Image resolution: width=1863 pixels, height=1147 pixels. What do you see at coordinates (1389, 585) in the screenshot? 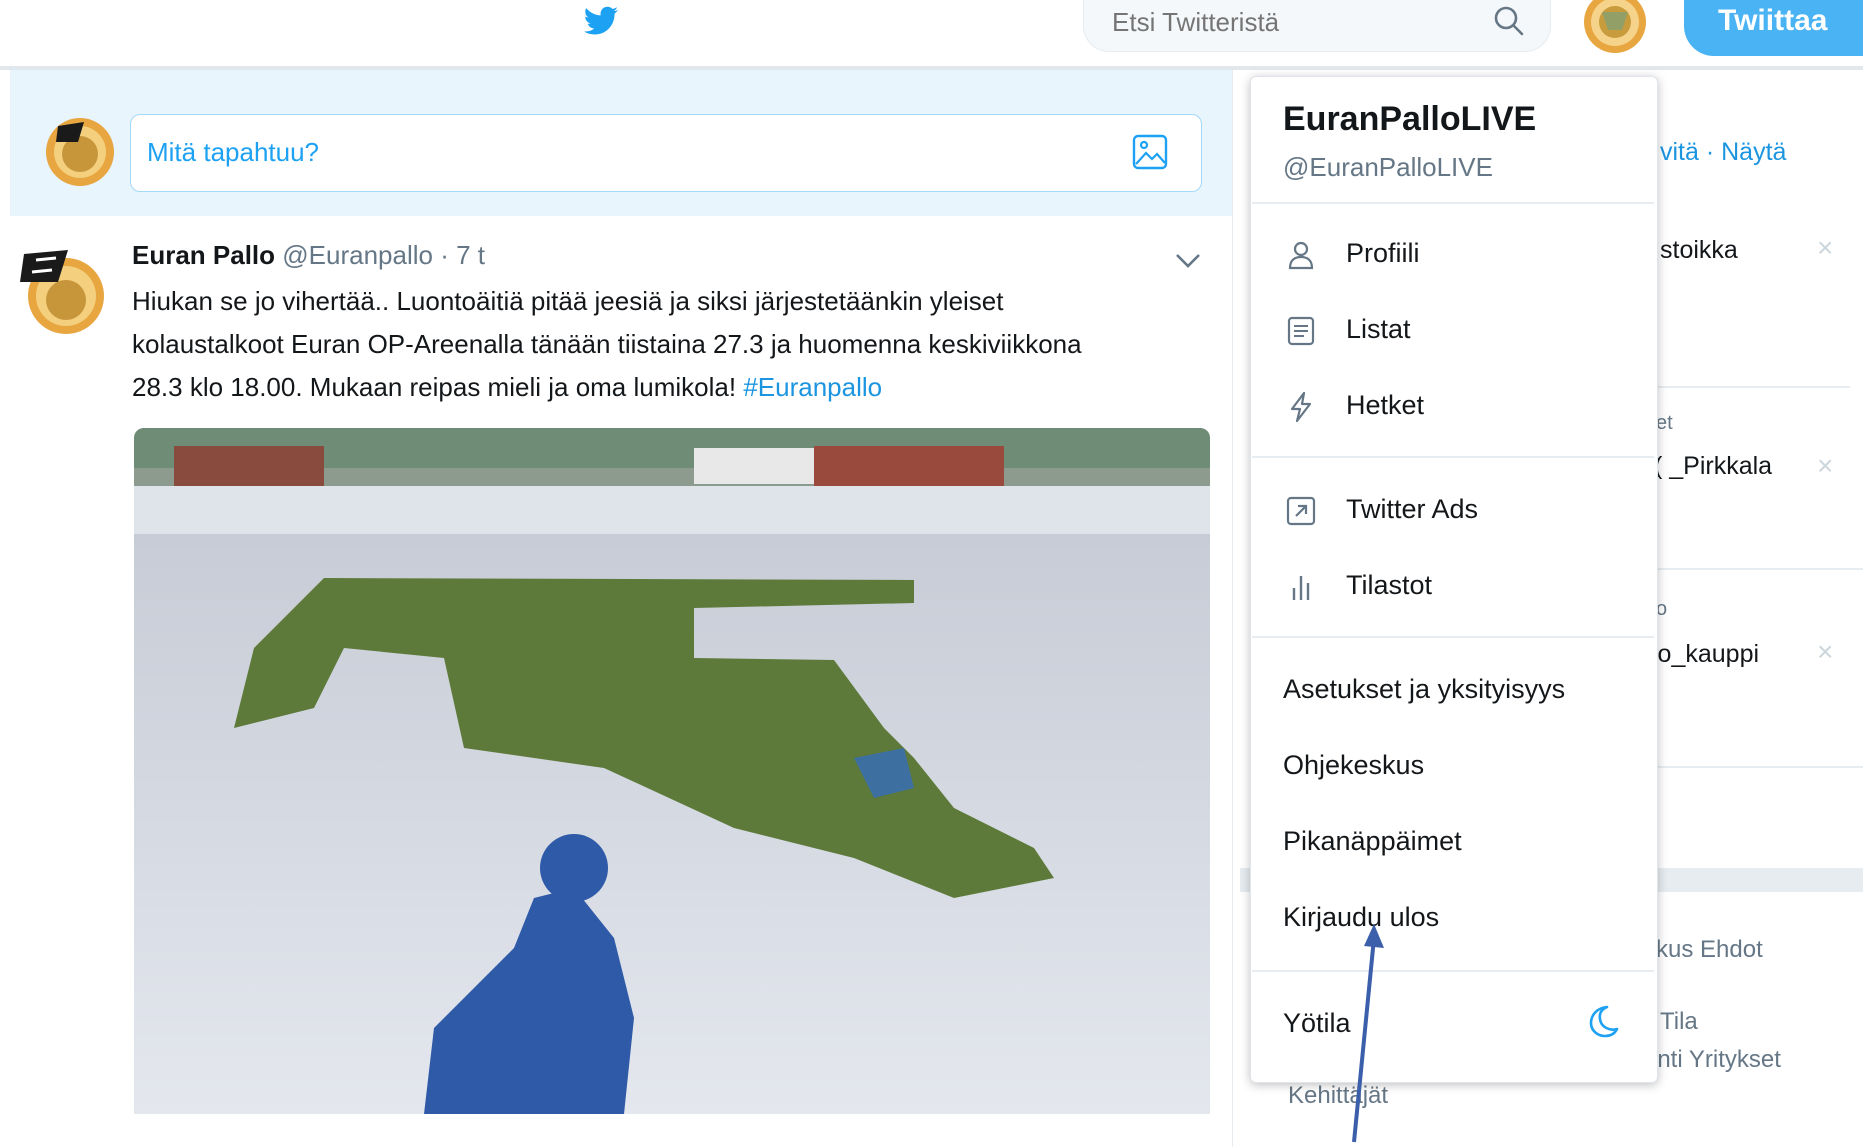
I see `menu-item-label: Tilastot` at bounding box center [1389, 585].